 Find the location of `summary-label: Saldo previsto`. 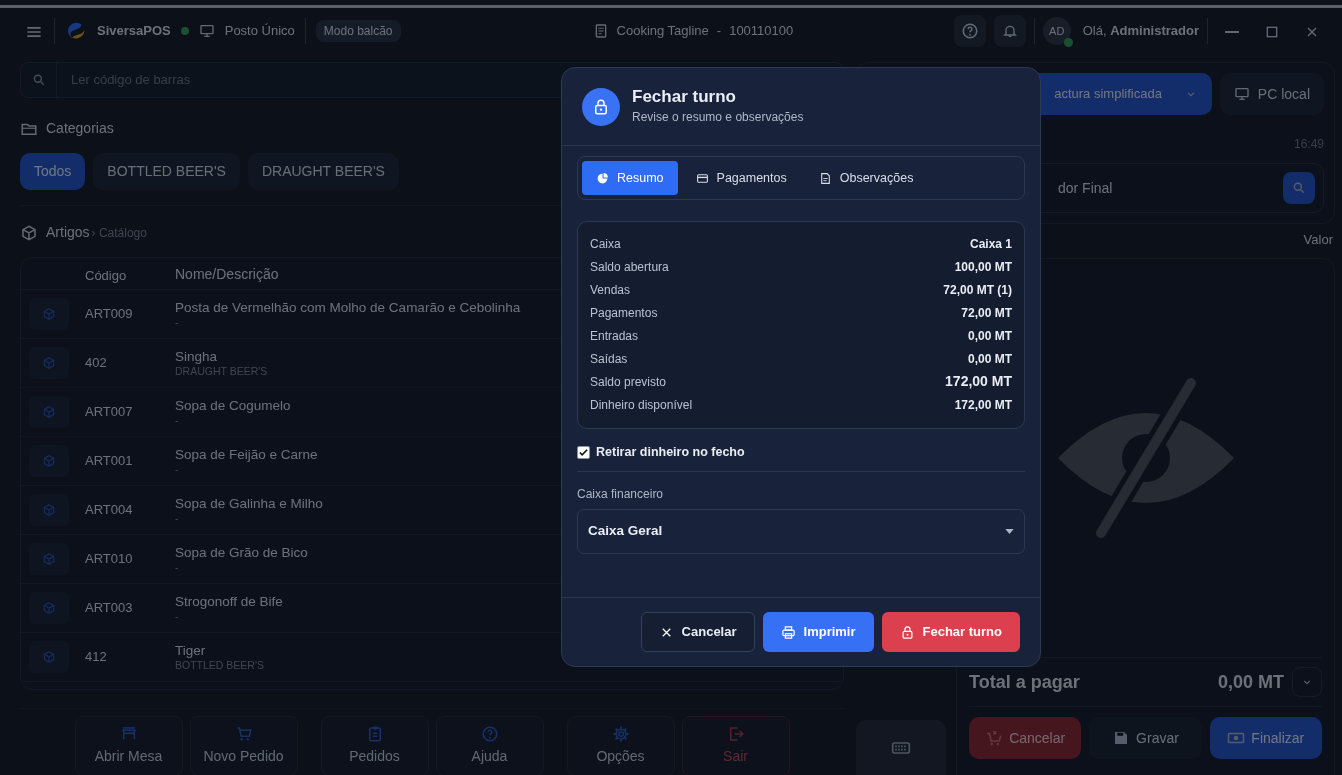

summary-label: Saldo previsto is located at coordinates (628, 382).